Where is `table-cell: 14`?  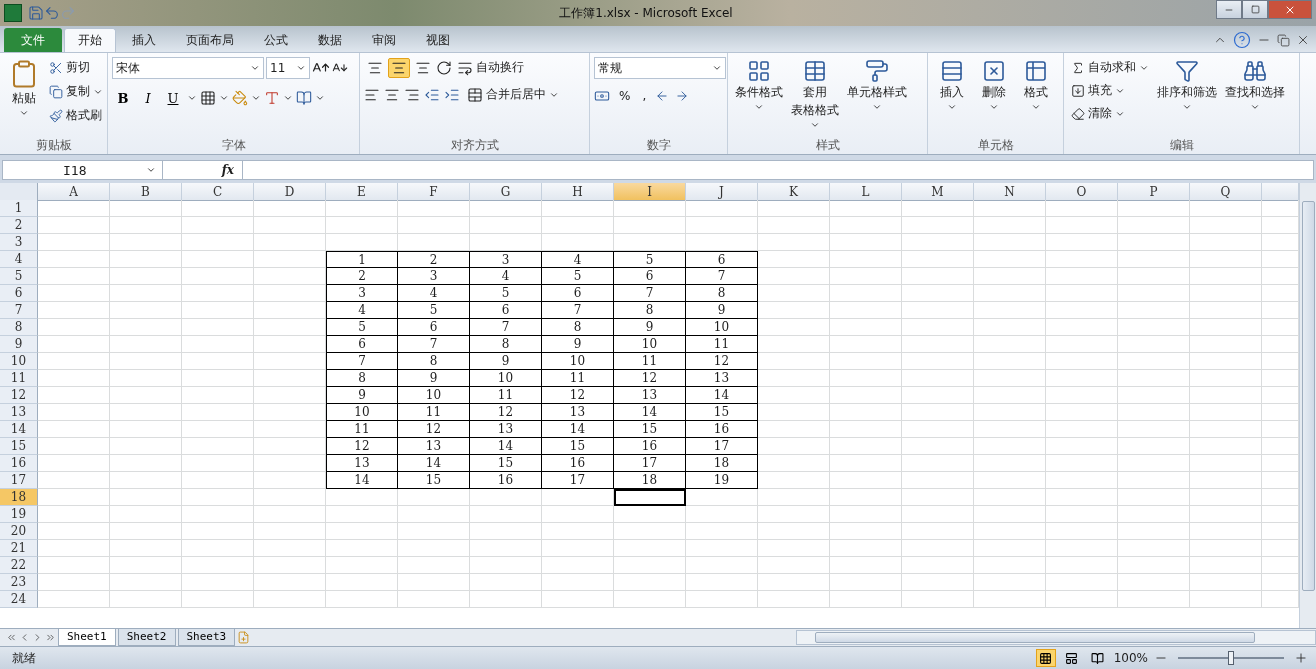
table-cell: 14 is located at coordinates (506, 446).